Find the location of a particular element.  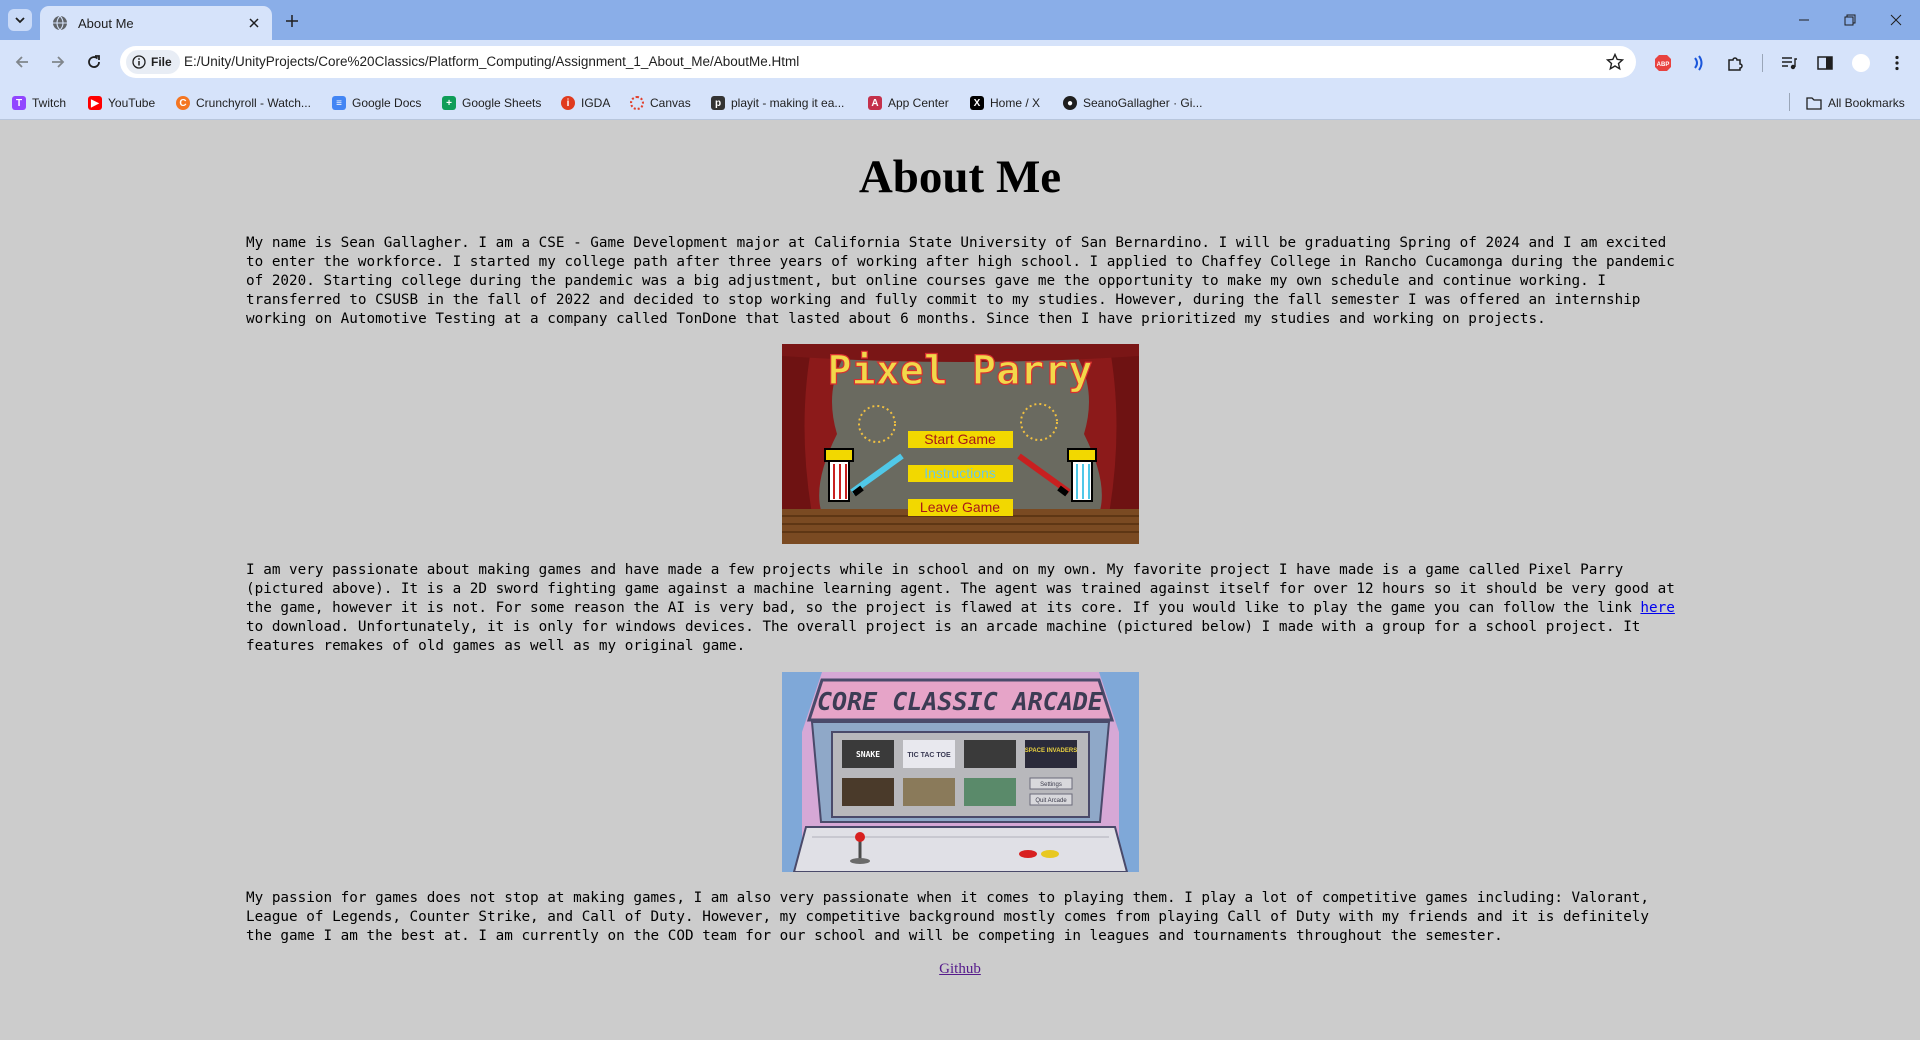

bookmark-label: Twitch is located at coordinates (49, 103).